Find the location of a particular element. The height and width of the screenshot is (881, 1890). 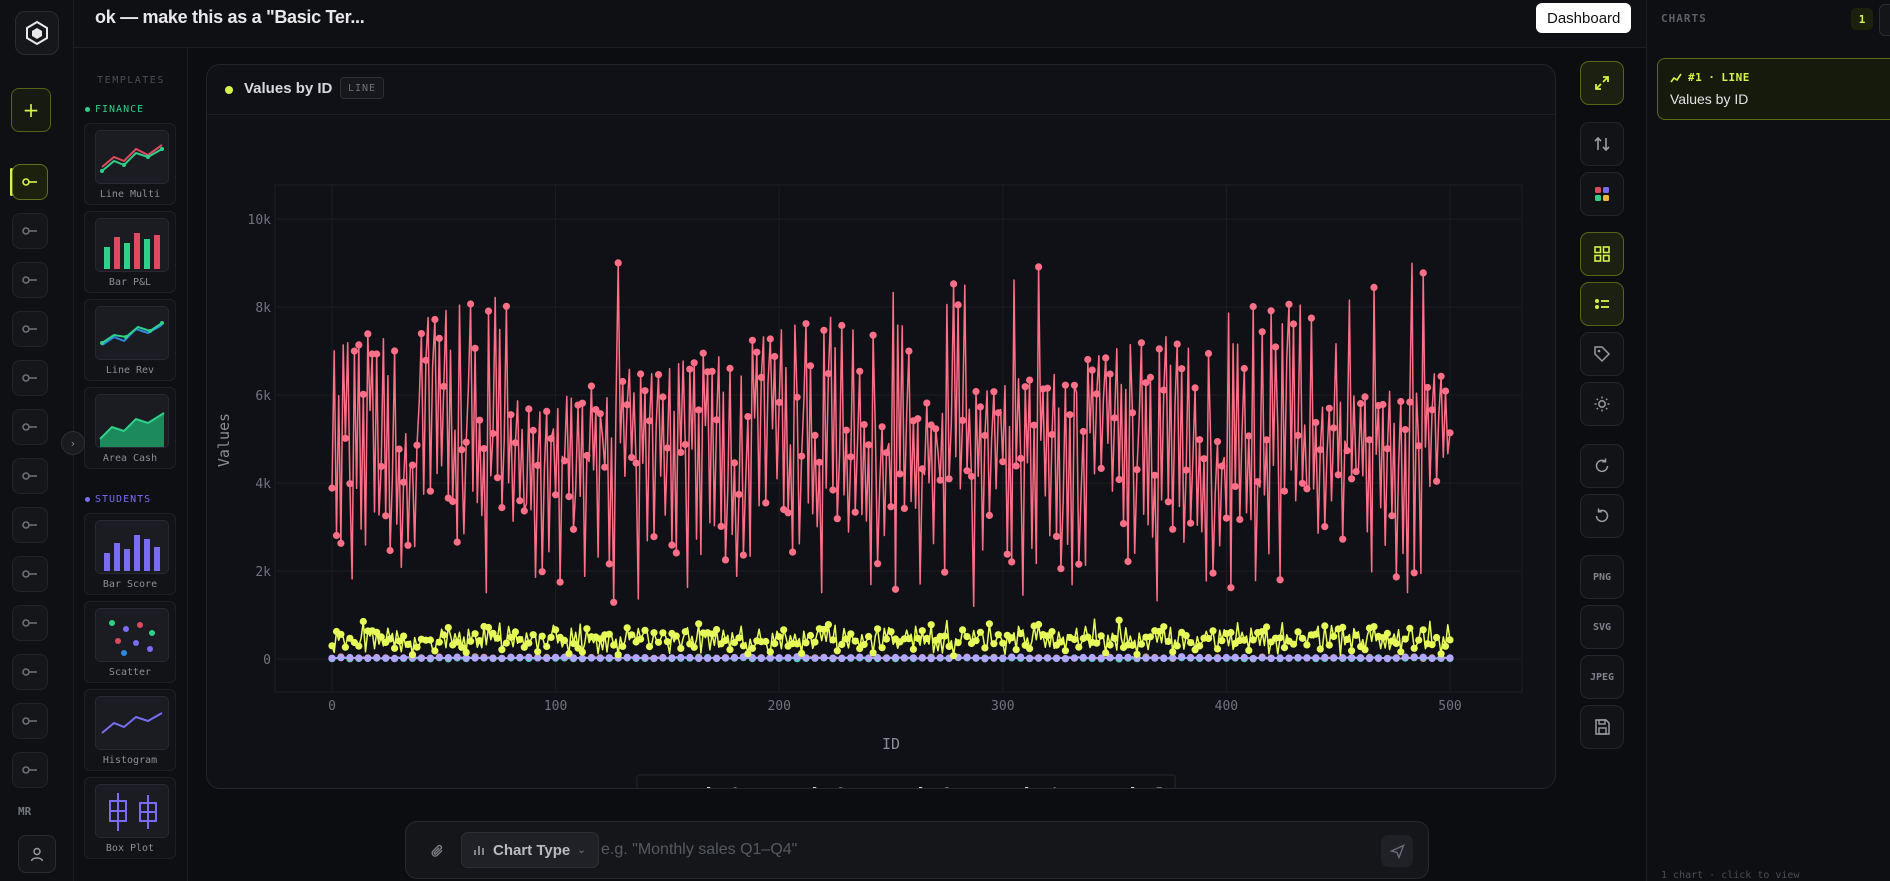

send-button is located at coordinates (1397, 851).